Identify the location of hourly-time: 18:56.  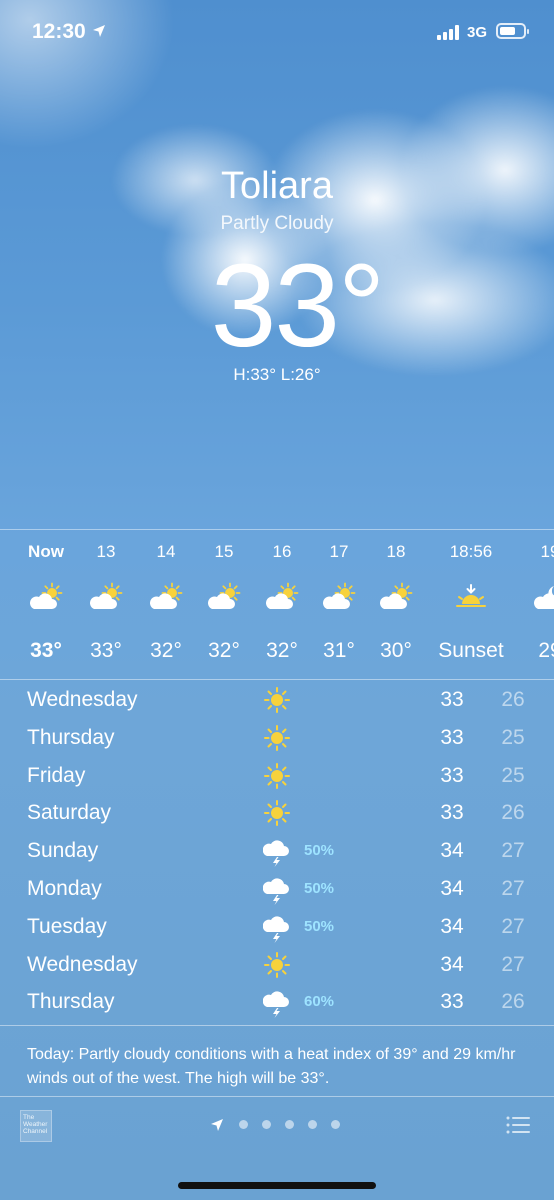
(471, 551).